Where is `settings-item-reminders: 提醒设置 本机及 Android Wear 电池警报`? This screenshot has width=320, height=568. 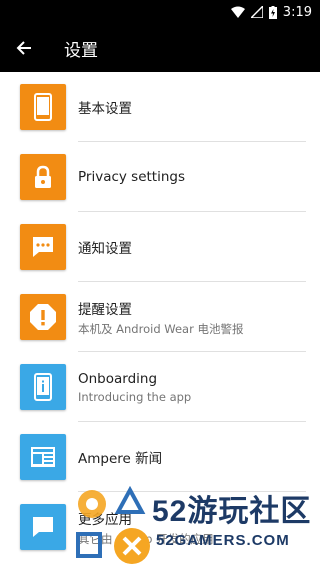
settings-item-reminders: 提醒设置 本机及 Android Wear 电池警报 is located at coordinates (160, 317).